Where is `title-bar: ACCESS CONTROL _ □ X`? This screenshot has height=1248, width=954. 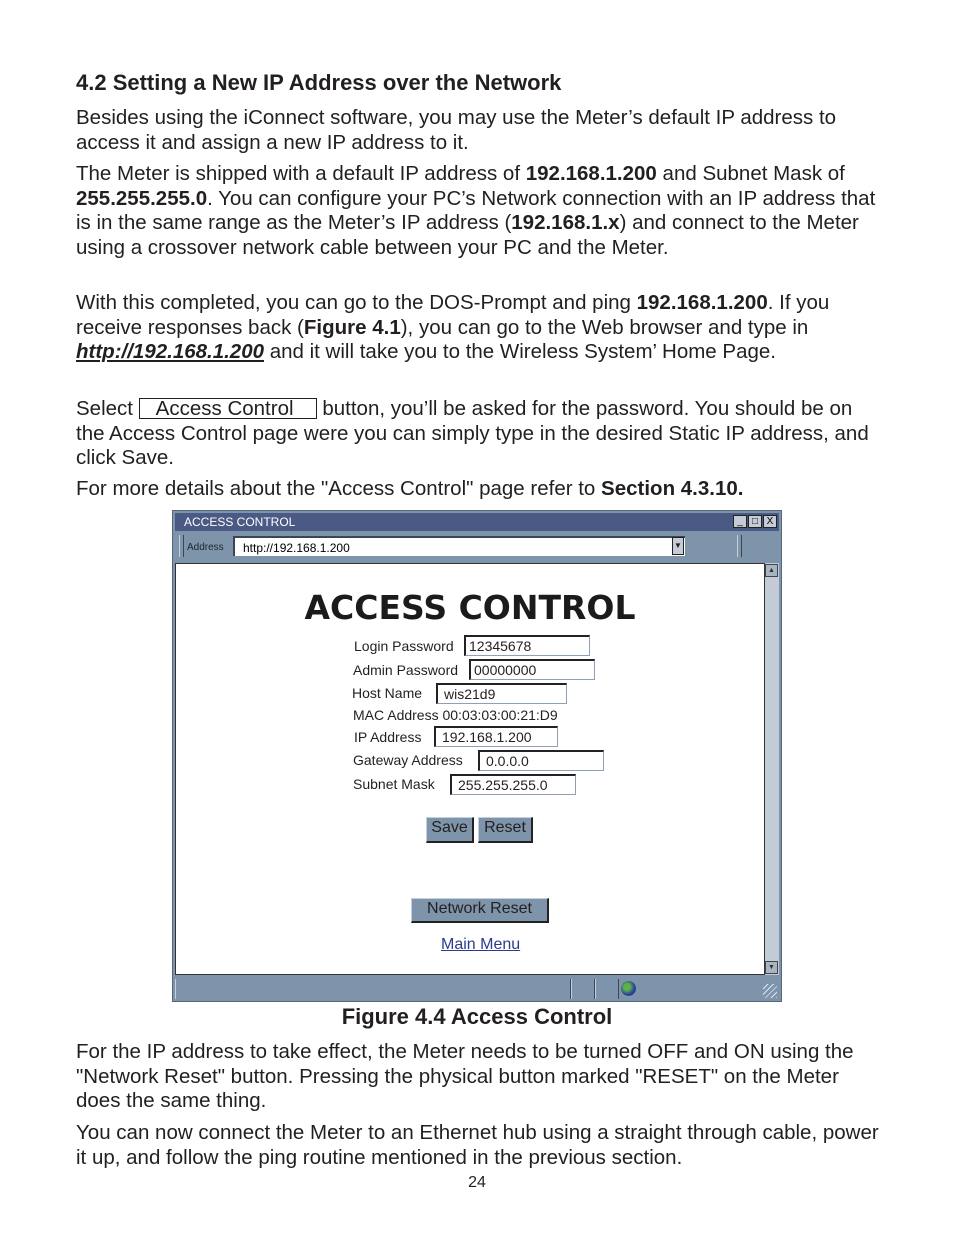
title-bar: ACCESS CONTROL _ □ X is located at coordinates (477, 522).